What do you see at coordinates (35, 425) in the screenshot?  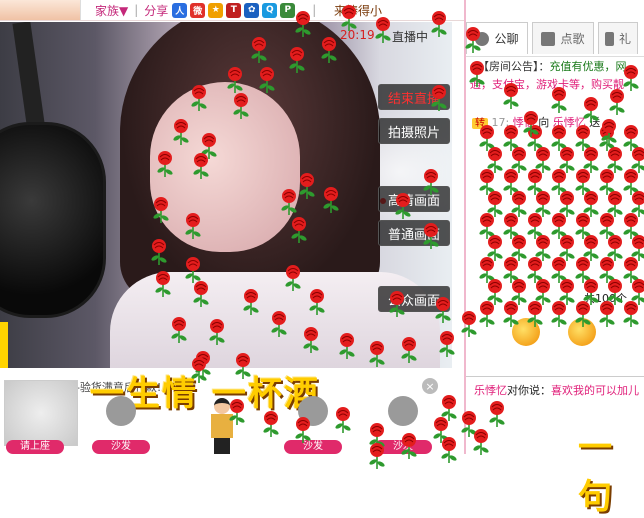 I see `seat-1: 请上座` at bounding box center [35, 425].